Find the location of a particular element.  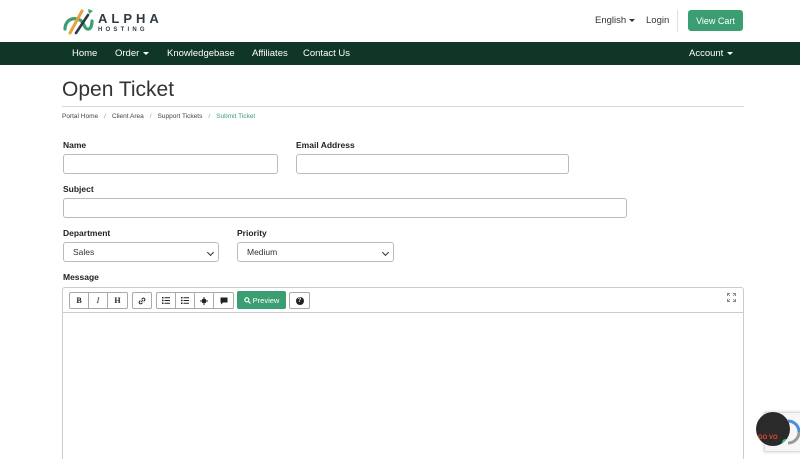

chat-badge-text: GO VO is located at coordinates (768, 438).